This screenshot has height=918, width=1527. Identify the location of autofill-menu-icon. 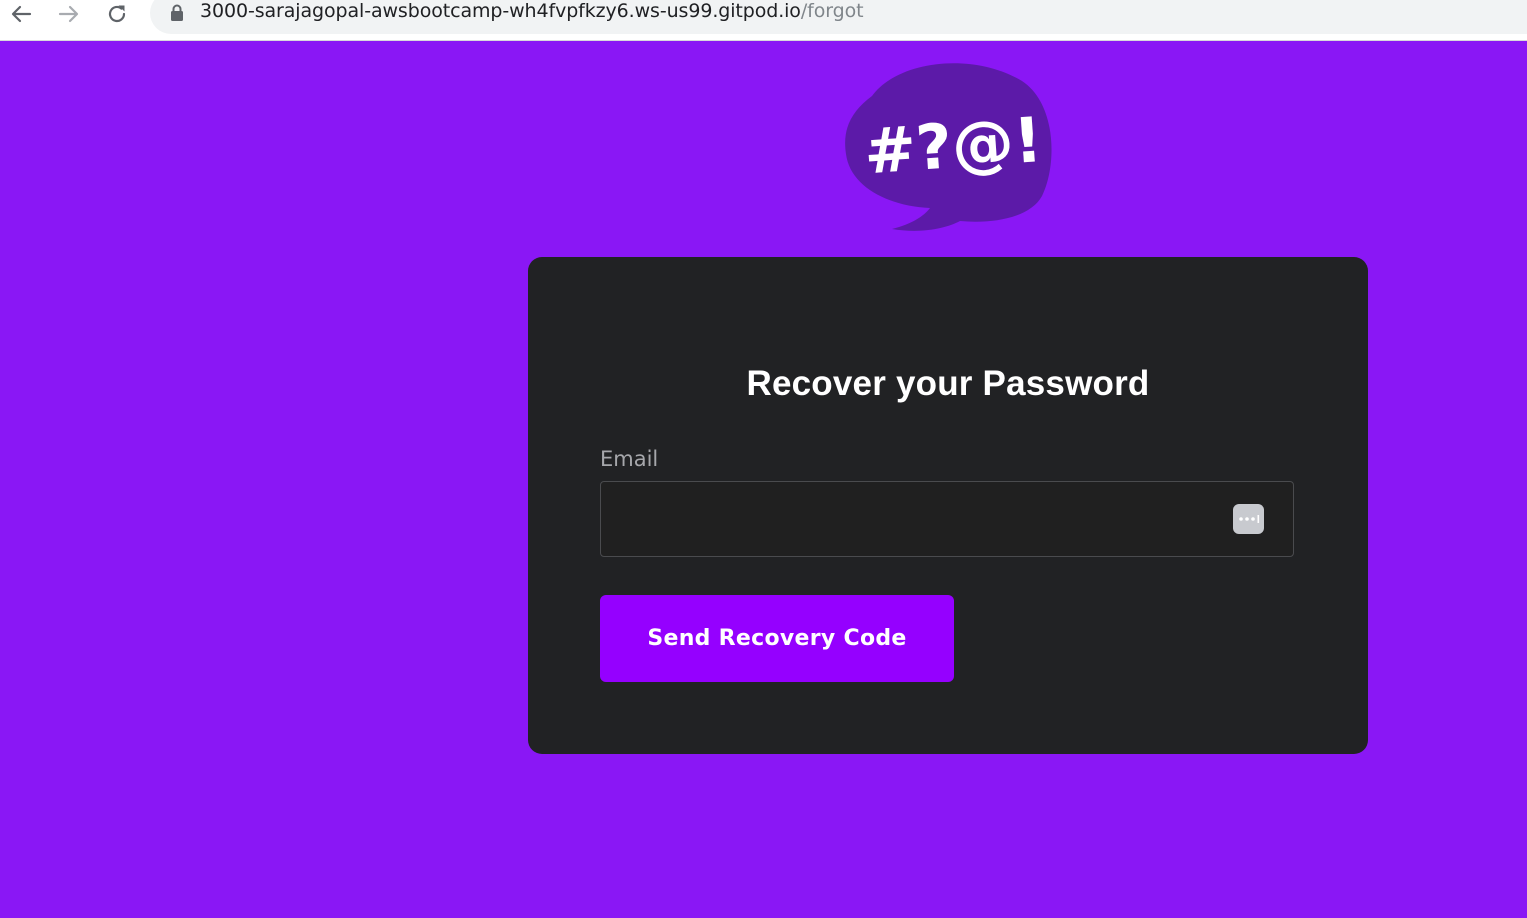
(1248, 519).